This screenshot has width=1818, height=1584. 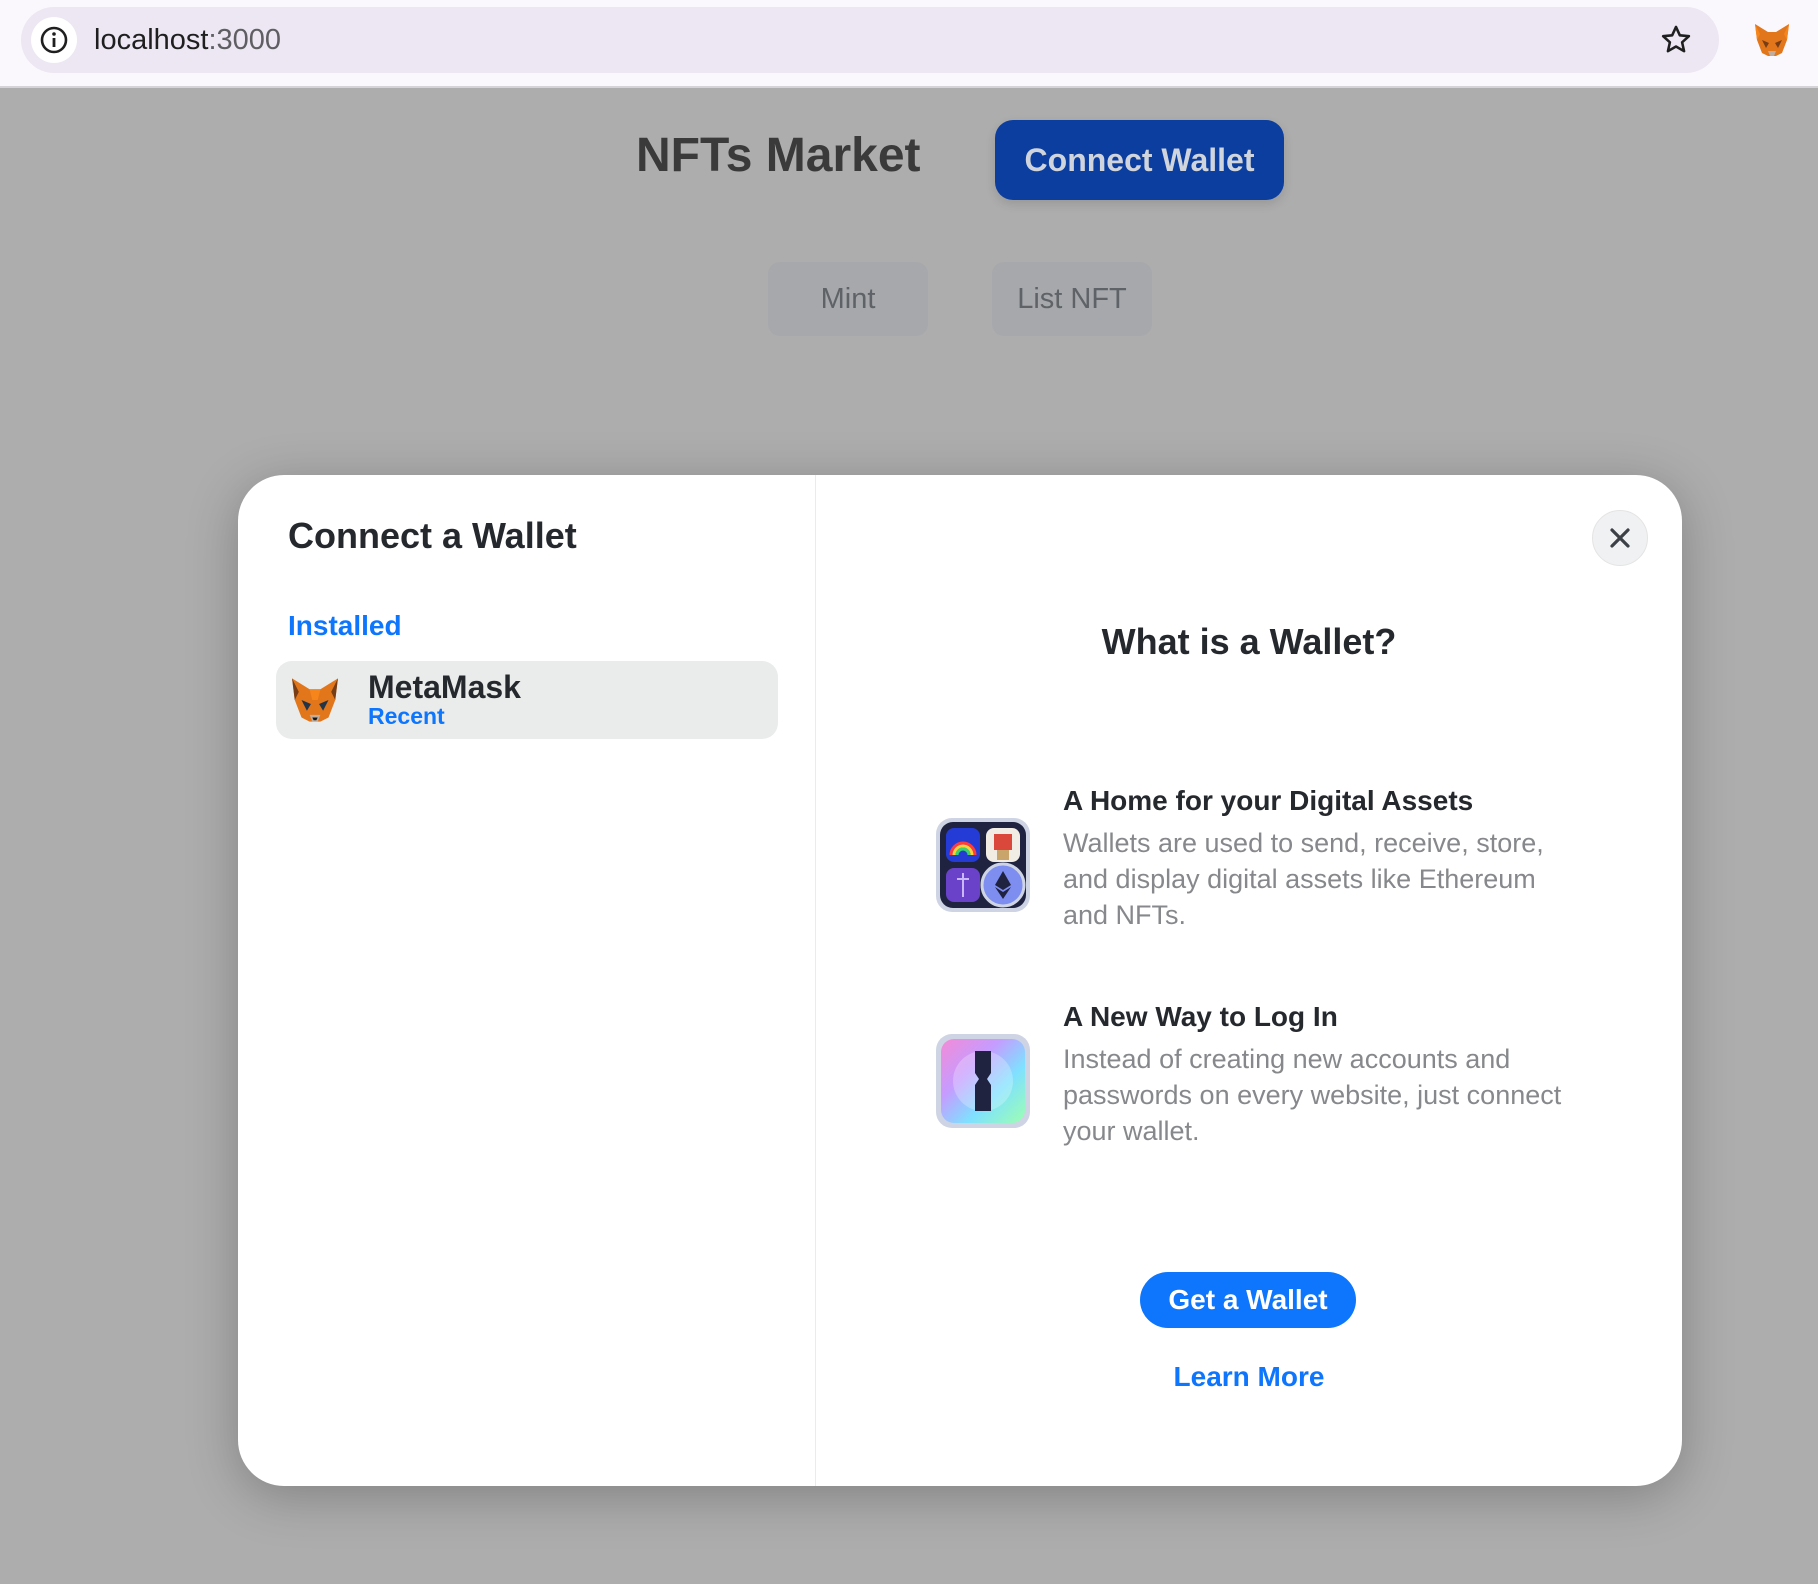 I want to click on feature-title: A Home for your Digital Assets, so click(x=1268, y=800).